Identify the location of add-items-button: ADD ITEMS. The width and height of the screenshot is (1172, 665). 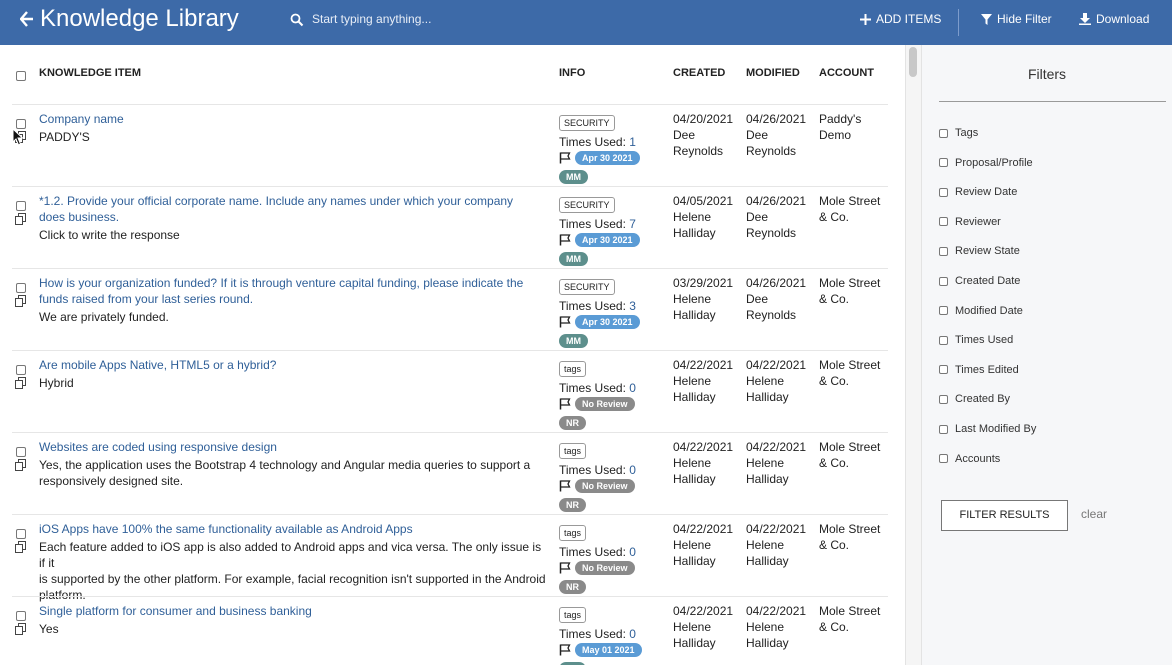
(900, 19).